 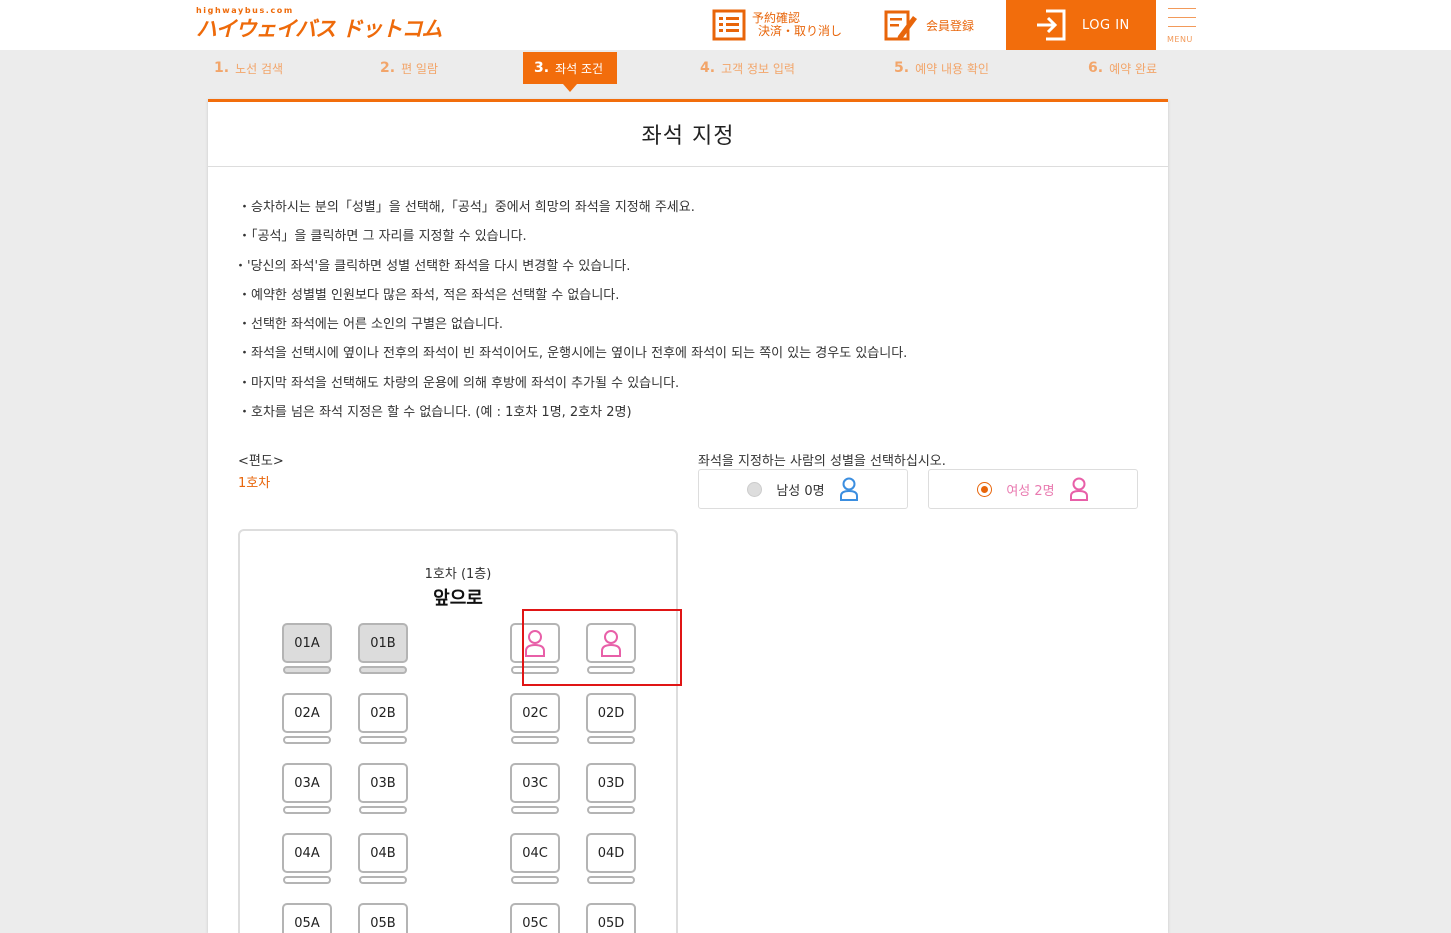 I want to click on route-type-label: <편도>, so click(x=261, y=461).